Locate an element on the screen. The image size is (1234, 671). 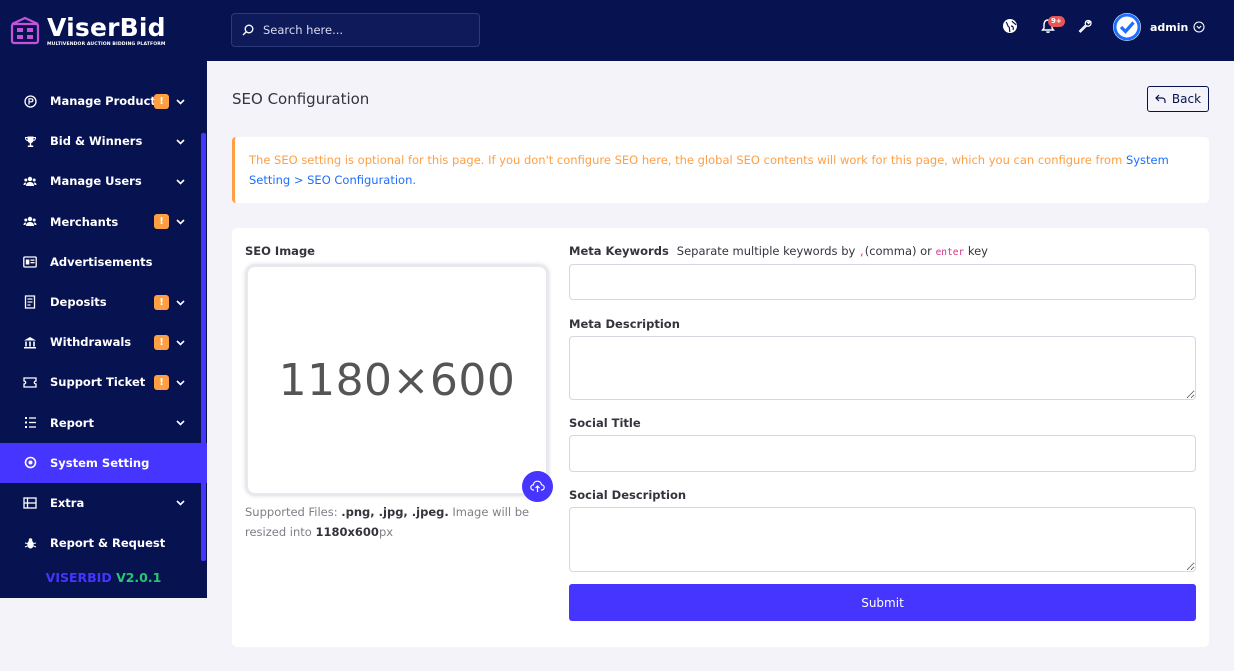
topbar: 9+ admin is located at coordinates (720, 30).